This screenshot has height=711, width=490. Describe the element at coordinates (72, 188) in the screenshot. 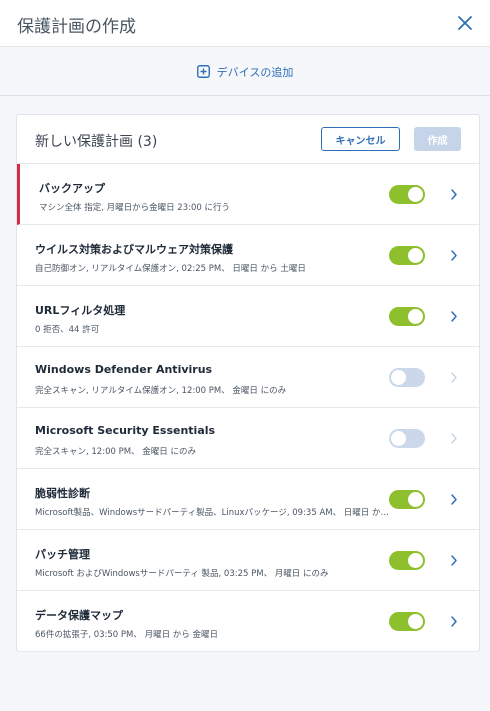

I see `module-name: バックアップ` at that location.